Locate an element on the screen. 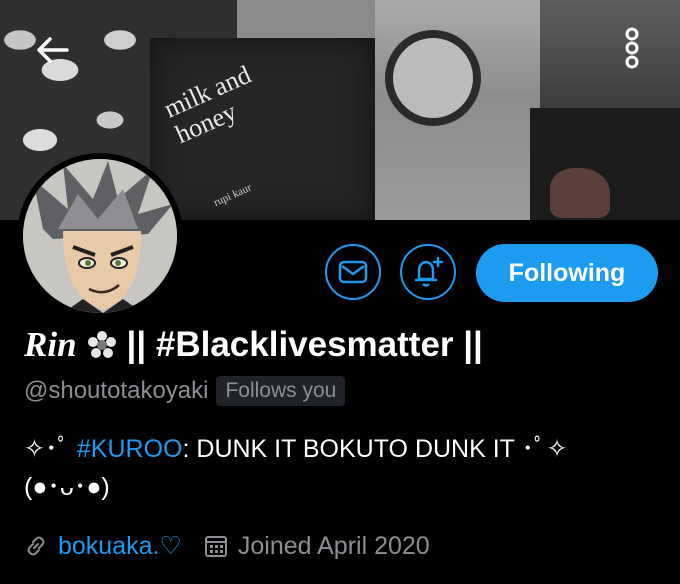  banner-book-title: milk and honey is located at coordinates (207, 104).